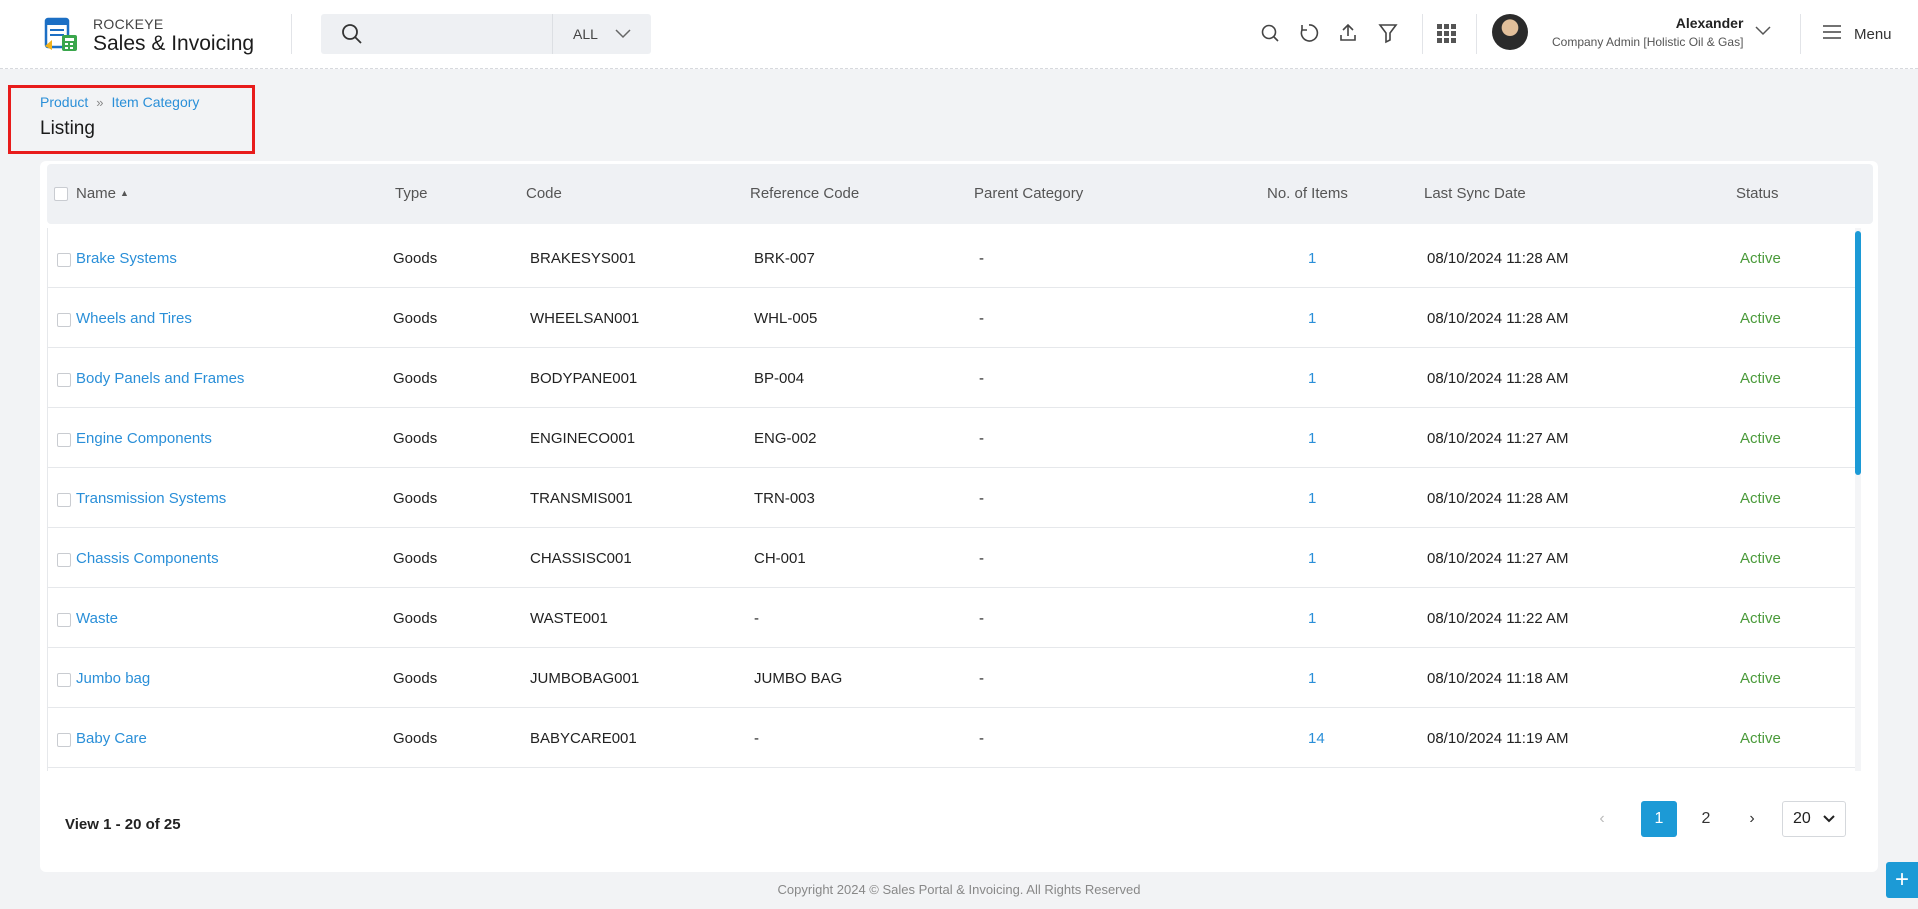 The image size is (1918, 909). Describe the element at coordinates (585, 318) in the screenshot. I see `cell-code: WHEELSAN001` at that location.